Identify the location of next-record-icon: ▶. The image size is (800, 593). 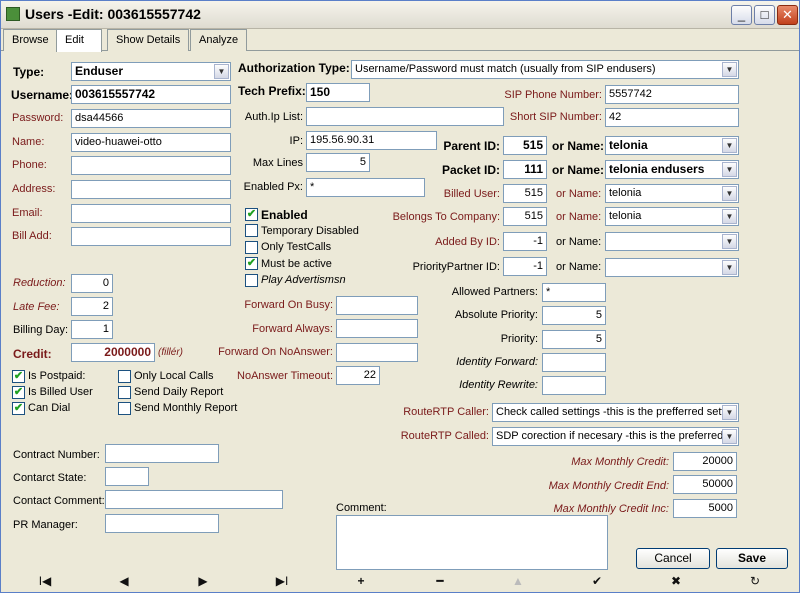
(203, 581).